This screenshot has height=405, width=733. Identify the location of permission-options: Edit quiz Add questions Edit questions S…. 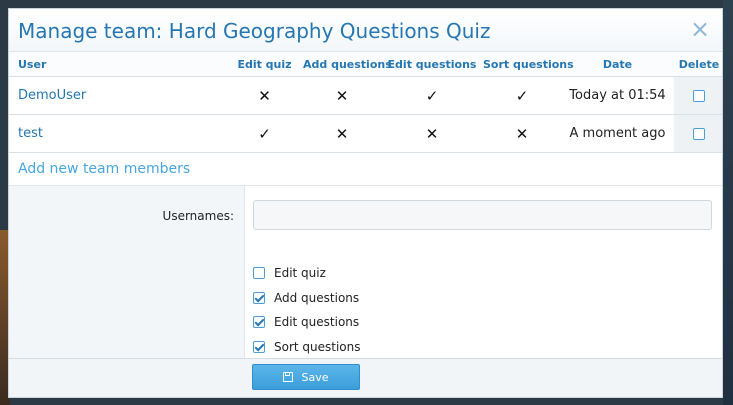
(307, 310).